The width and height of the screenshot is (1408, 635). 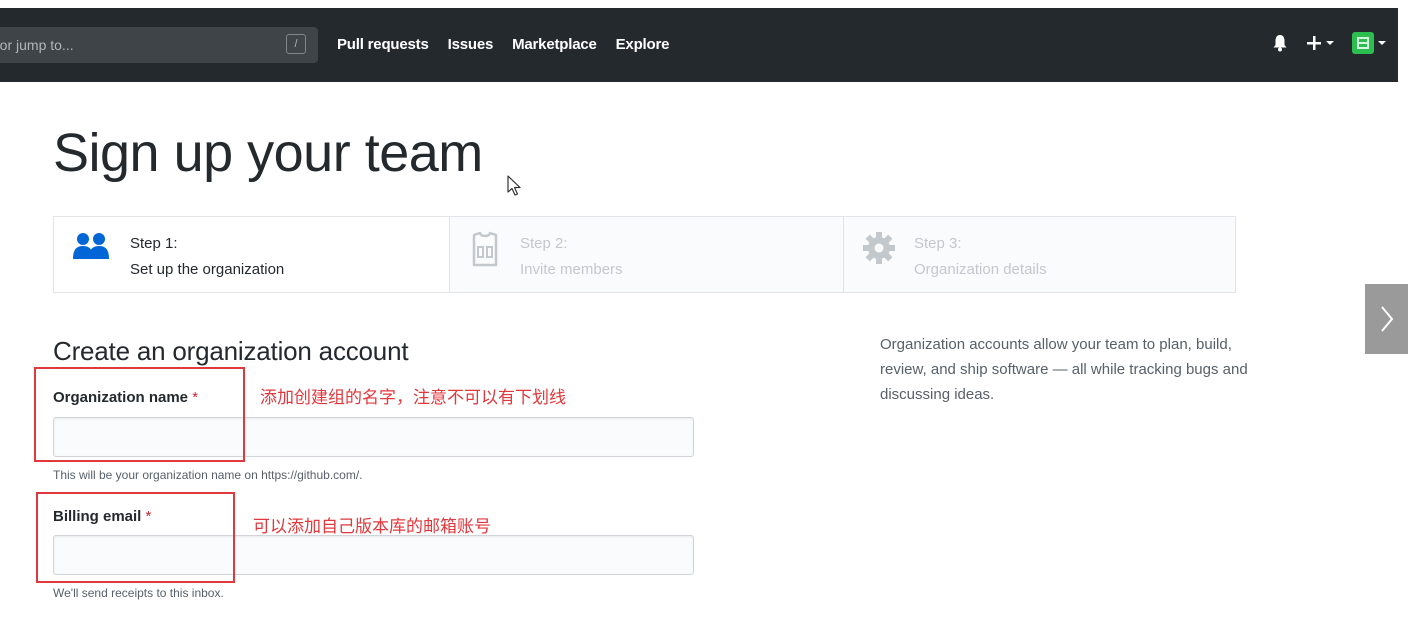 What do you see at coordinates (554, 44) in the screenshot?
I see `nav-marketplace: Marketplace` at bounding box center [554, 44].